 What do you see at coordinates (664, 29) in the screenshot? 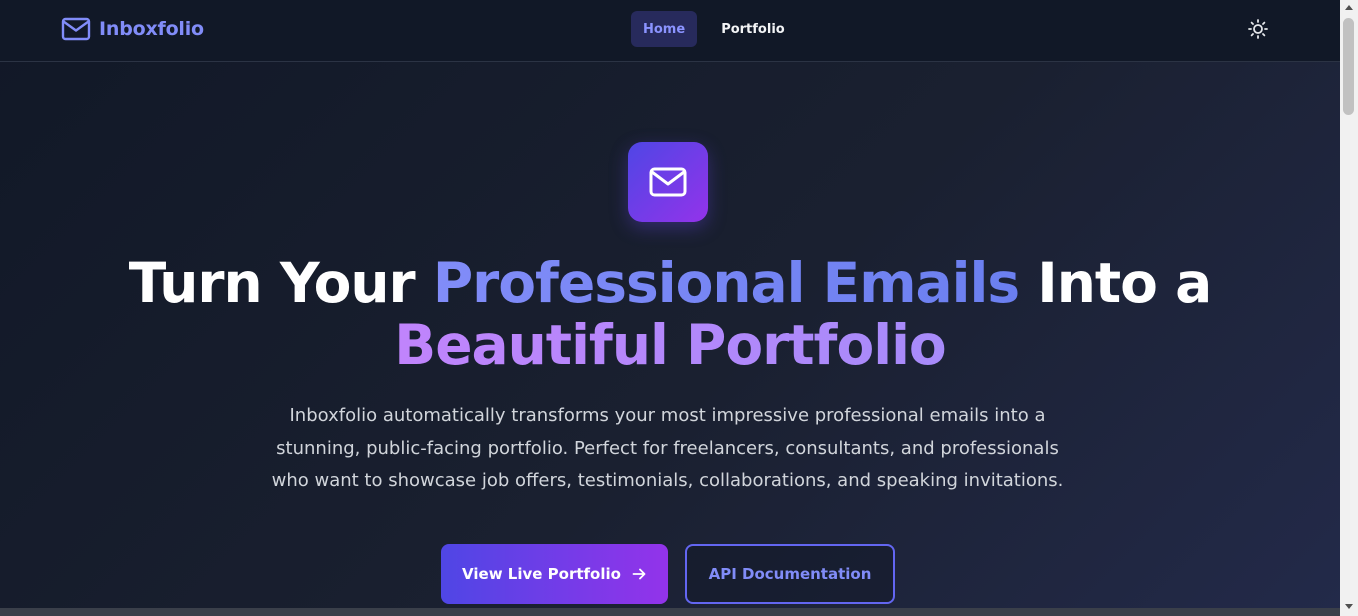
I see `nav-home: Home` at bounding box center [664, 29].